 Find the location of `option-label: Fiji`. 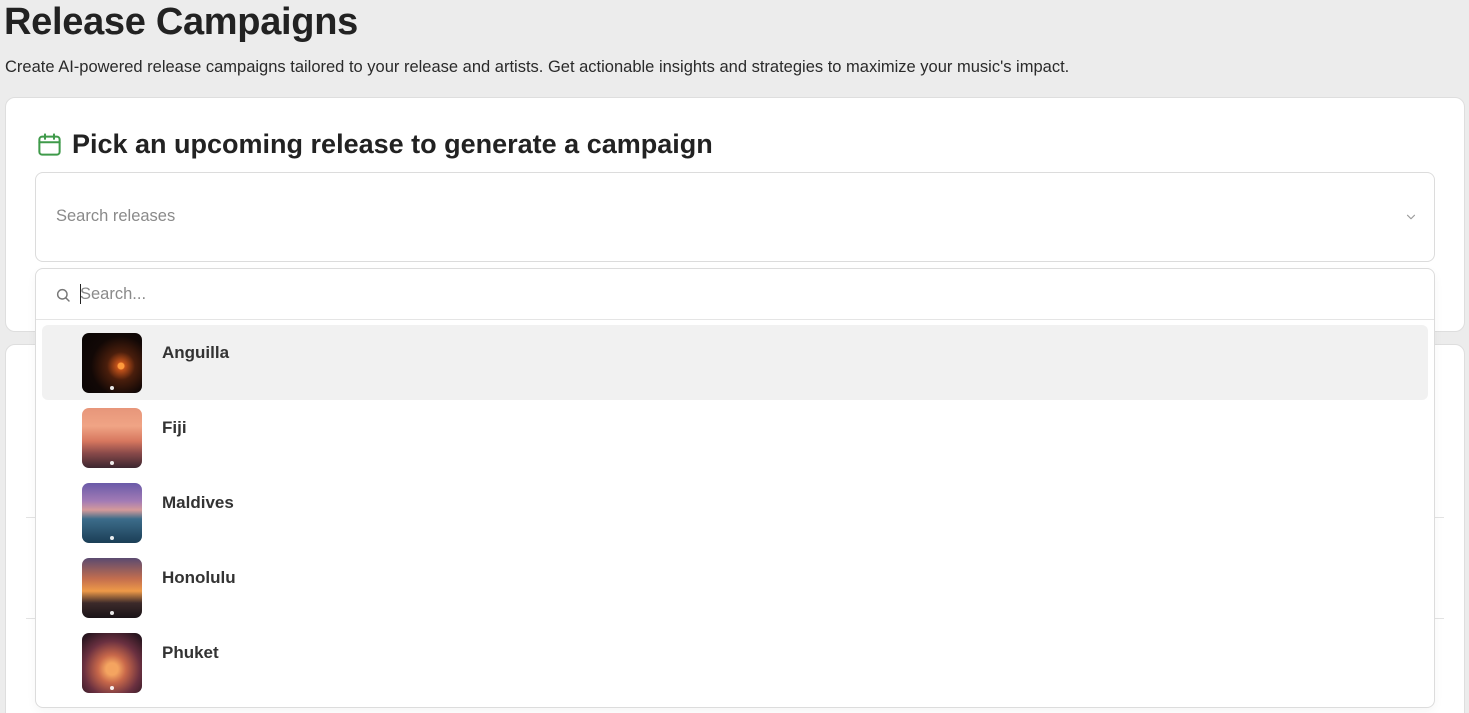

option-label: Fiji is located at coordinates (174, 427).